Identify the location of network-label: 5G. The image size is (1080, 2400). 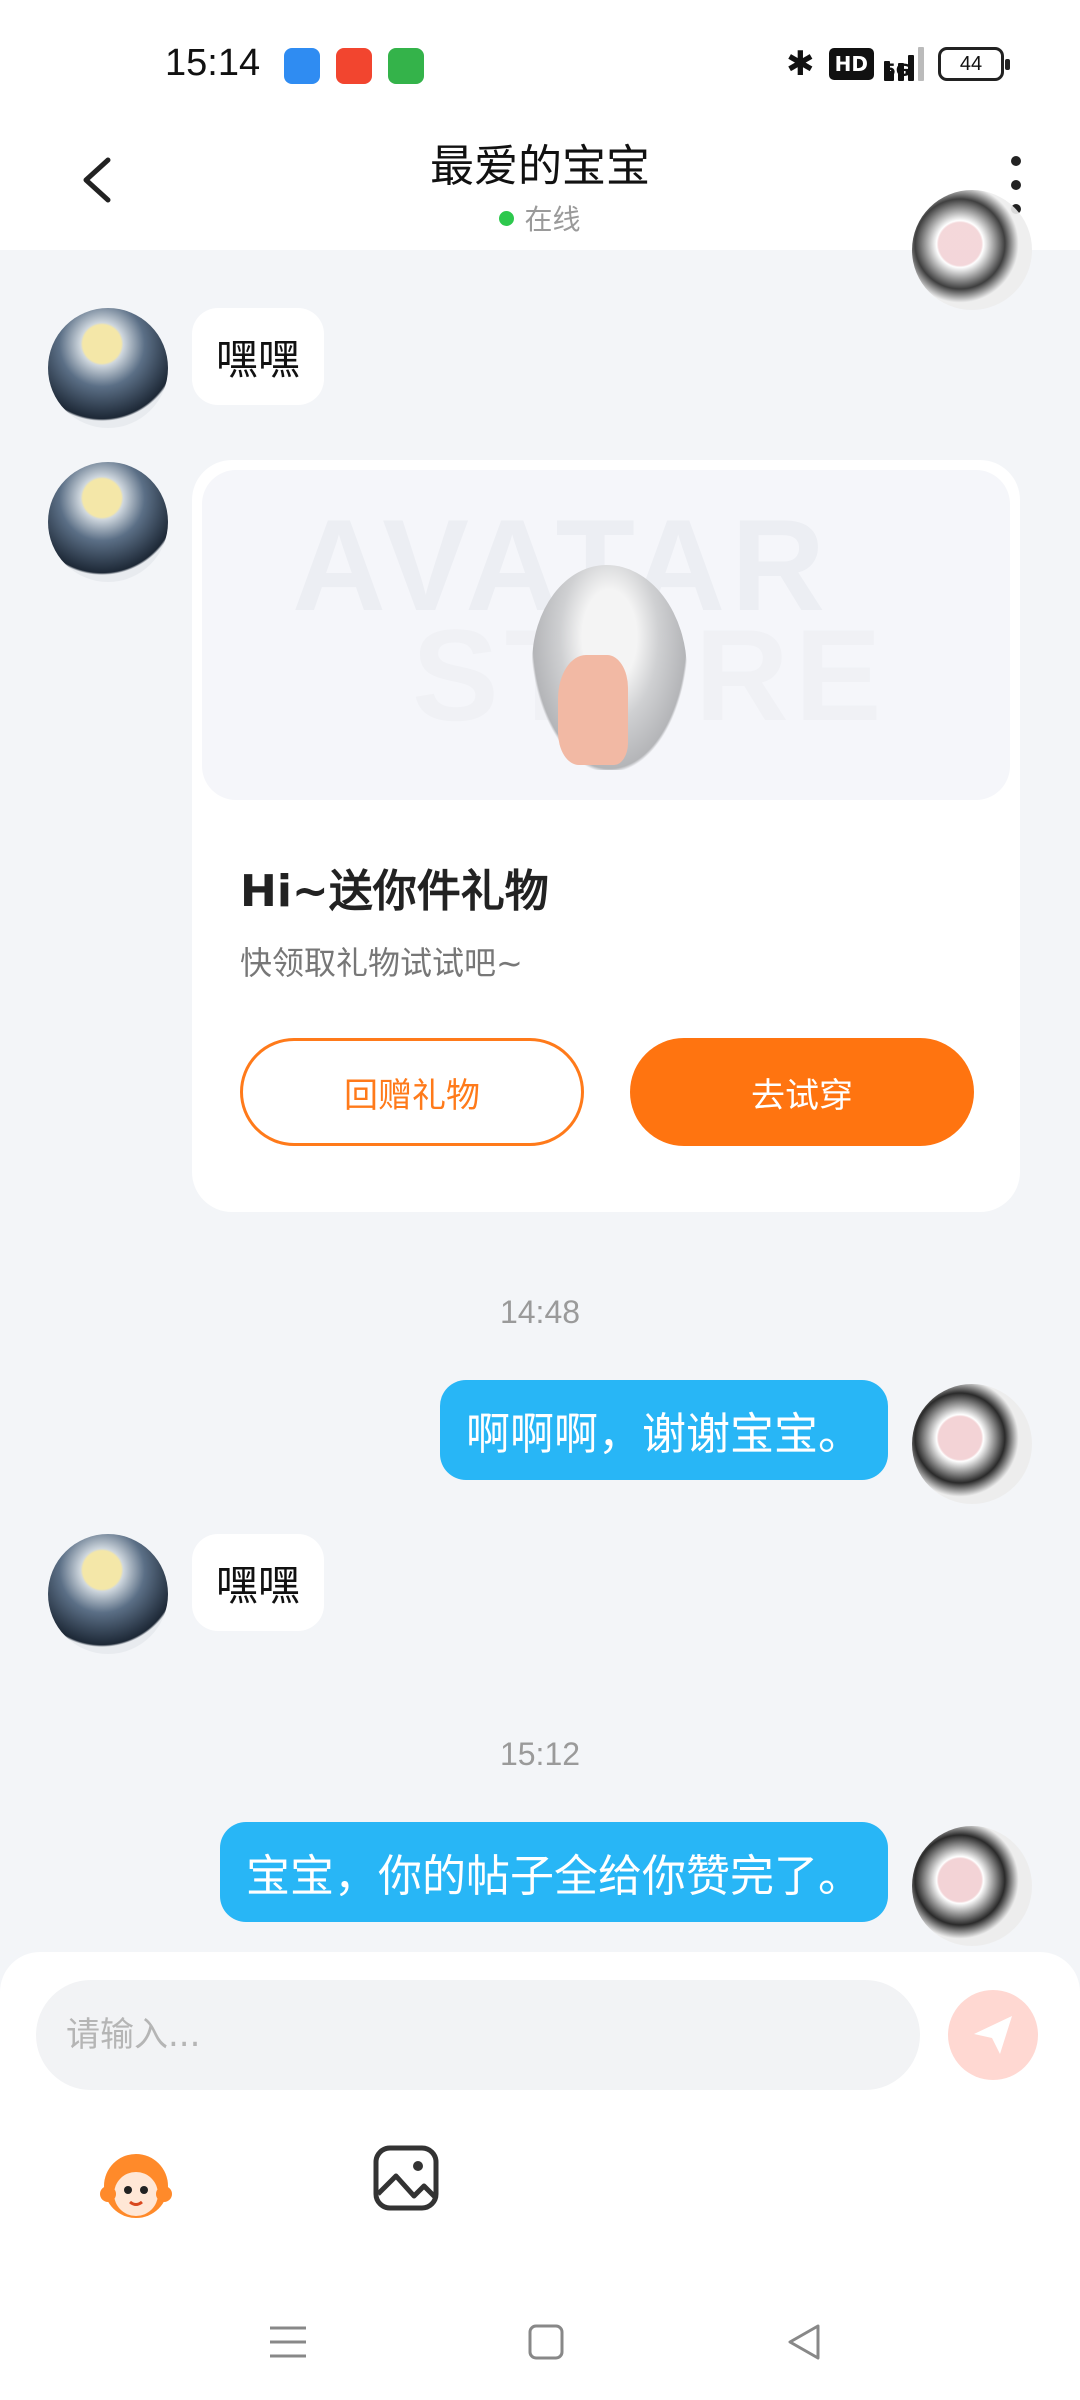
(897, 71).